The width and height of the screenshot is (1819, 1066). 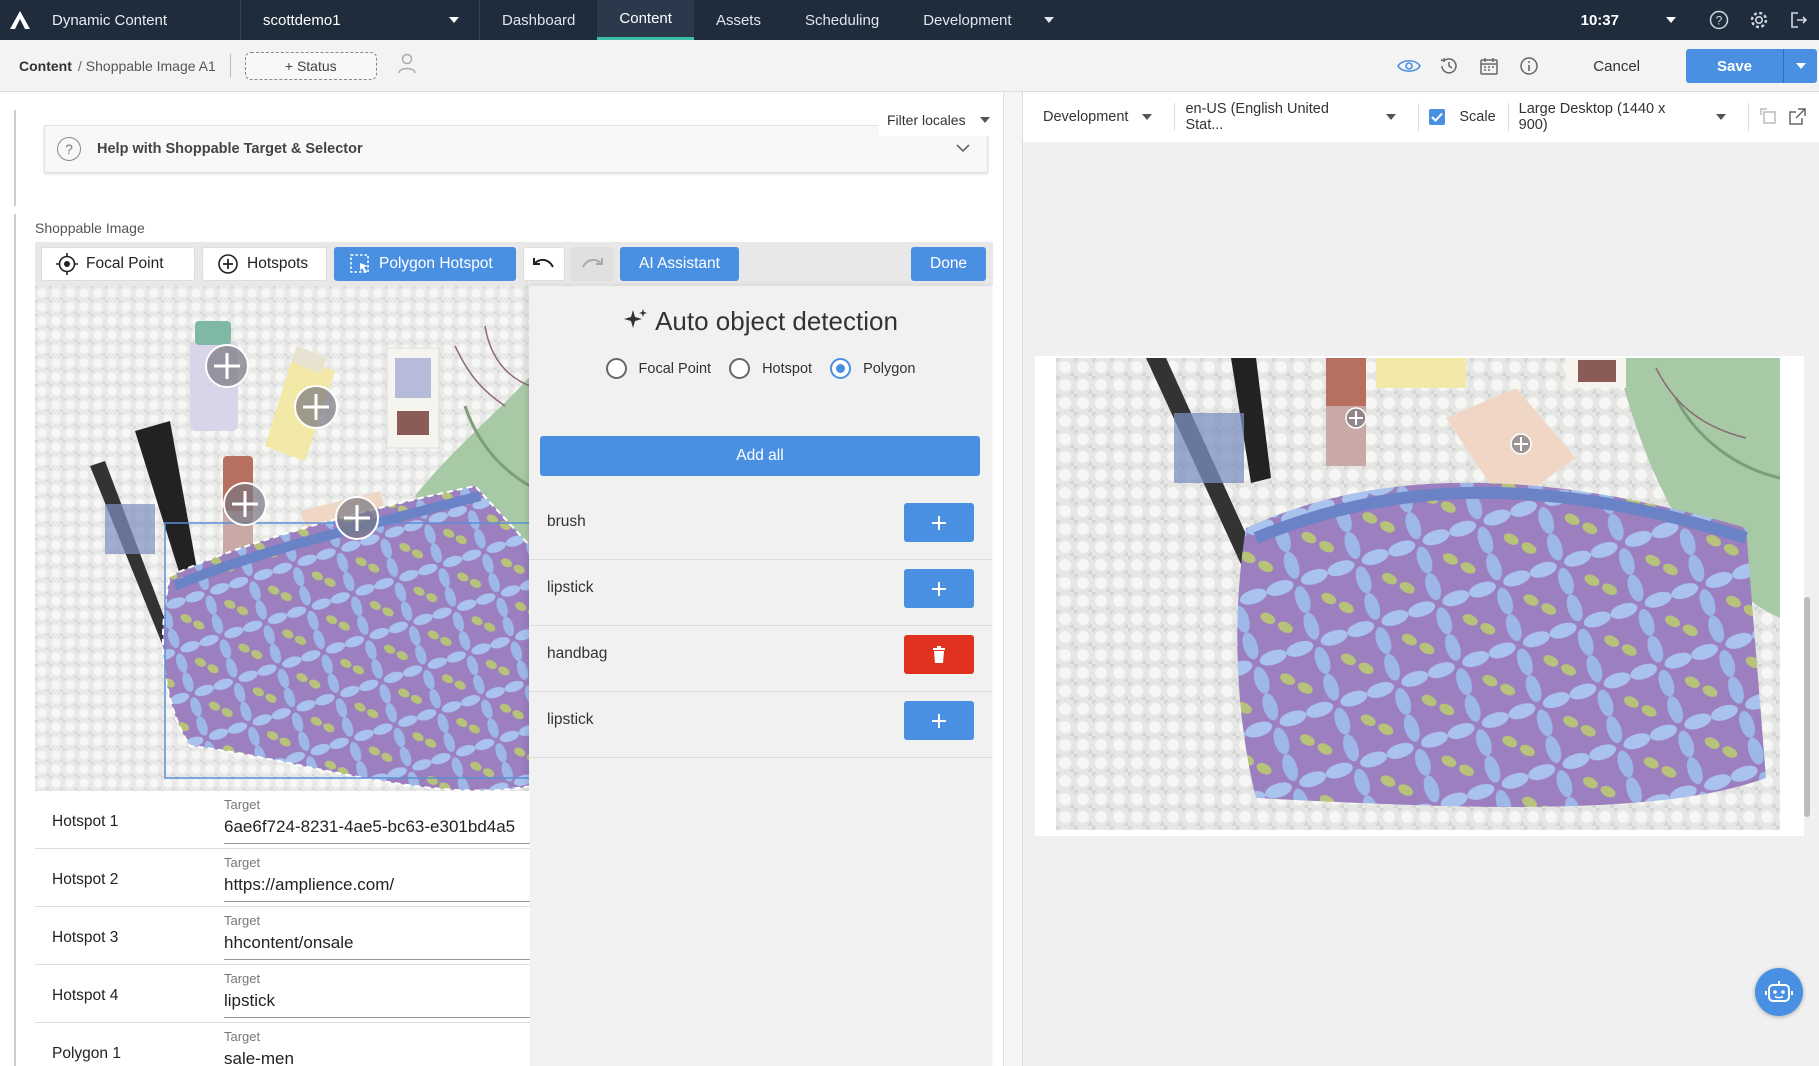 What do you see at coordinates (360, 20) in the screenshot?
I see `hub-selector: scottdemo1` at bounding box center [360, 20].